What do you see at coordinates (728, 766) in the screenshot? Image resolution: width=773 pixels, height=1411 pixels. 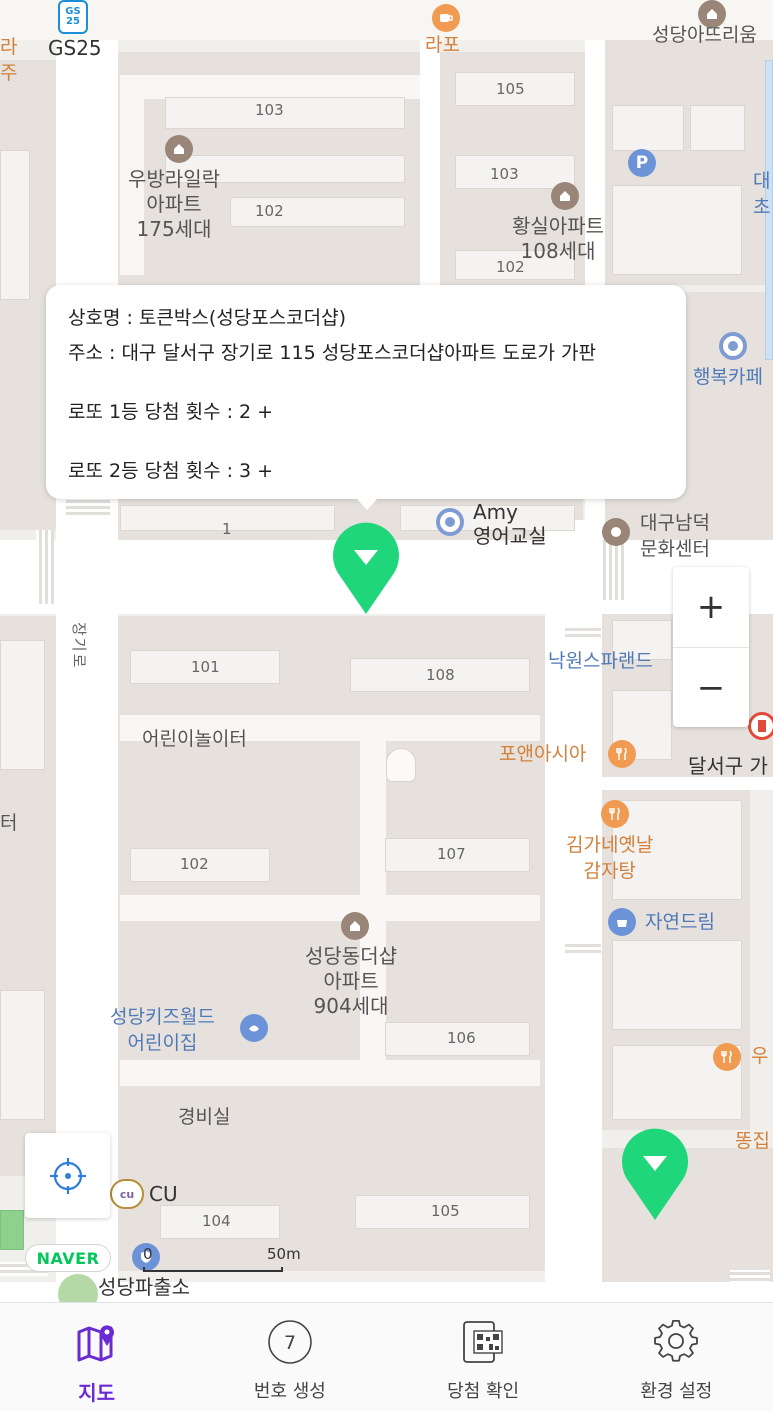 I see `place-dalseo: 달서구 가` at bounding box center [728, 766].